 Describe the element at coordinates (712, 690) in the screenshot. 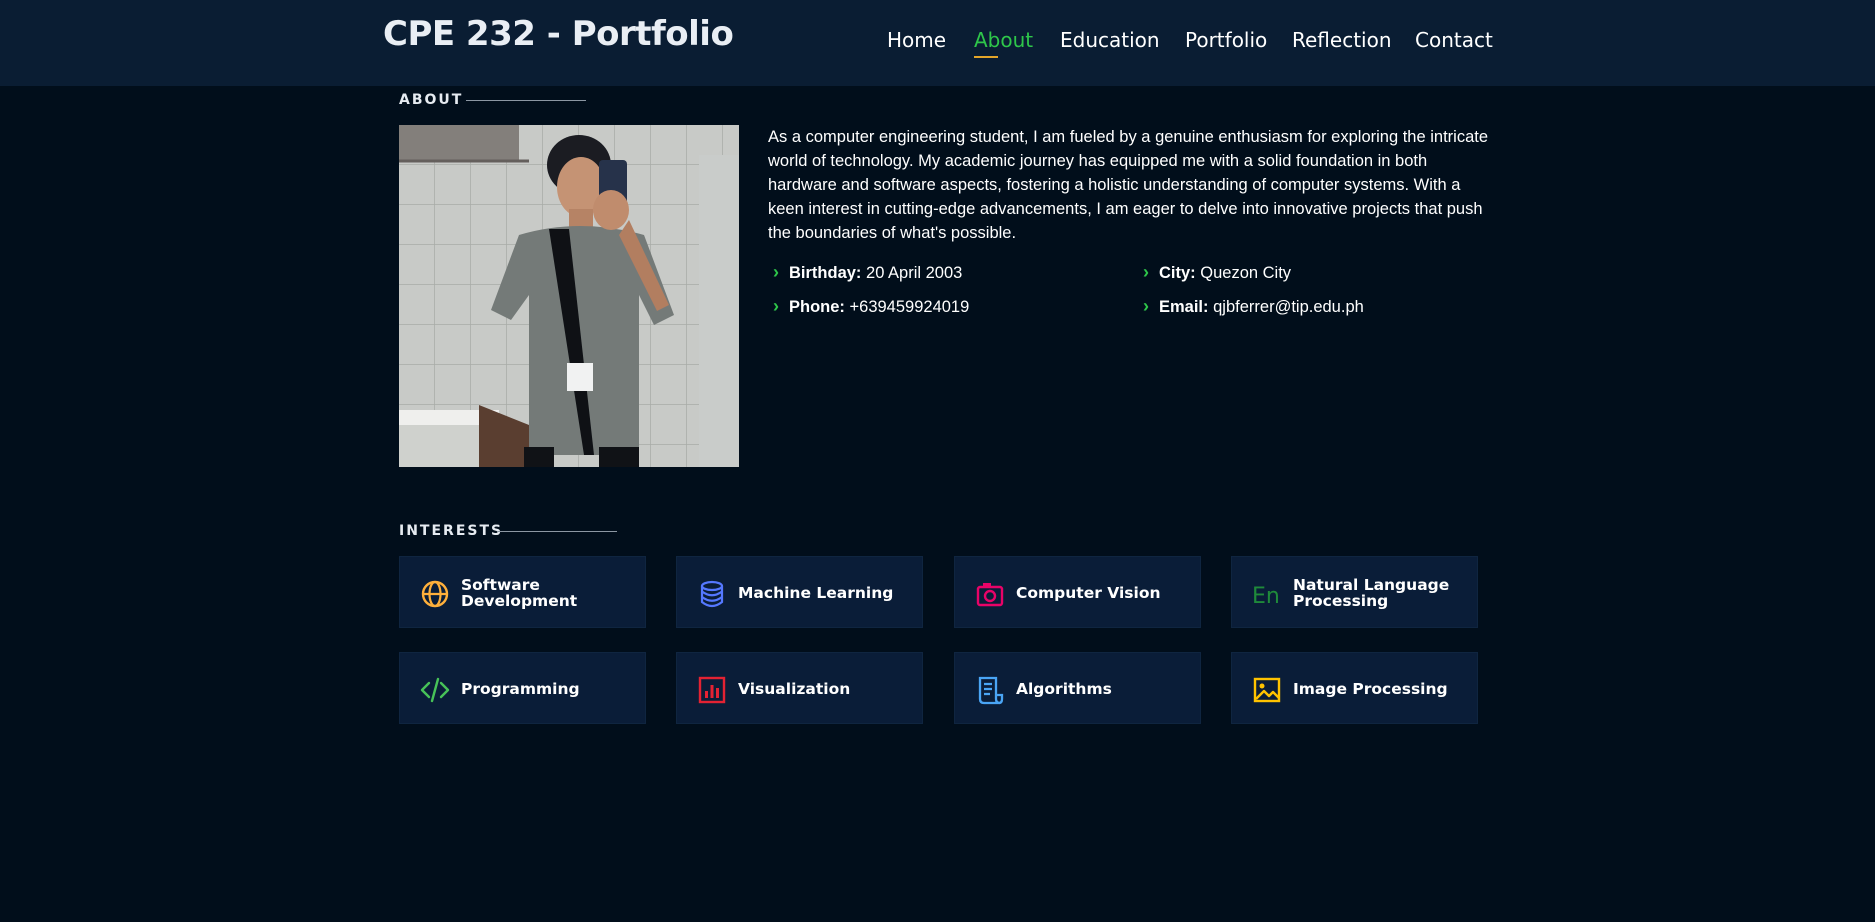

I see `bar-chart-icon` at that location.